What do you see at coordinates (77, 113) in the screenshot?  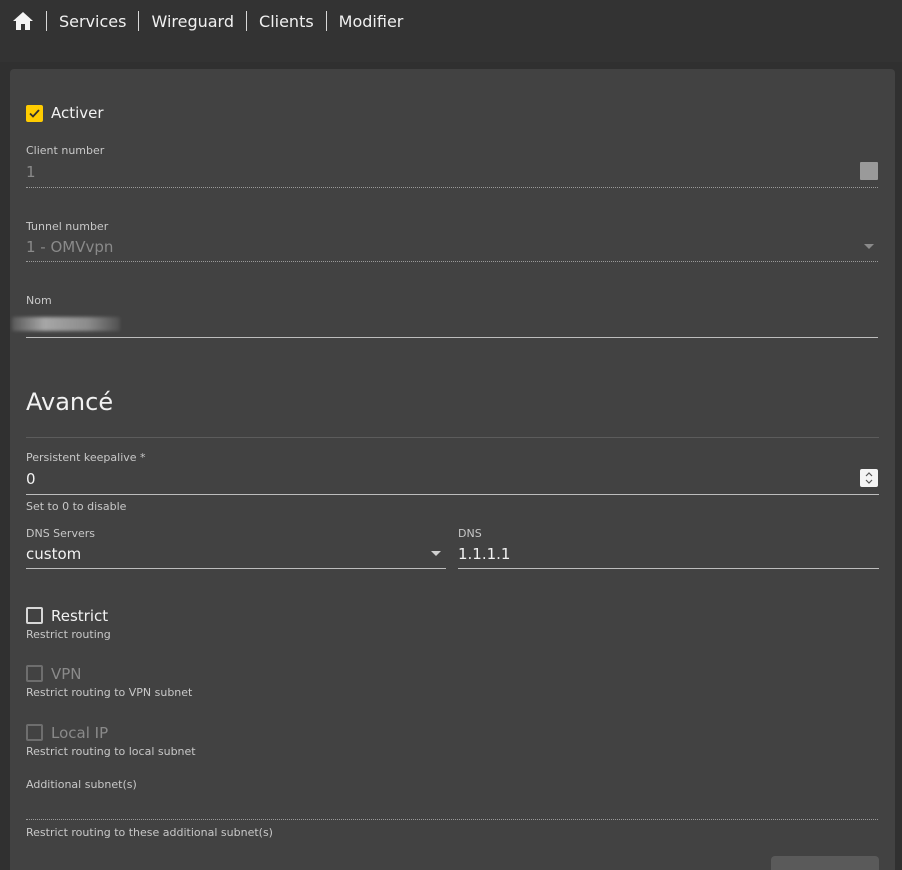 I see `enable-label: Activer` at bounding box center [77, 113].